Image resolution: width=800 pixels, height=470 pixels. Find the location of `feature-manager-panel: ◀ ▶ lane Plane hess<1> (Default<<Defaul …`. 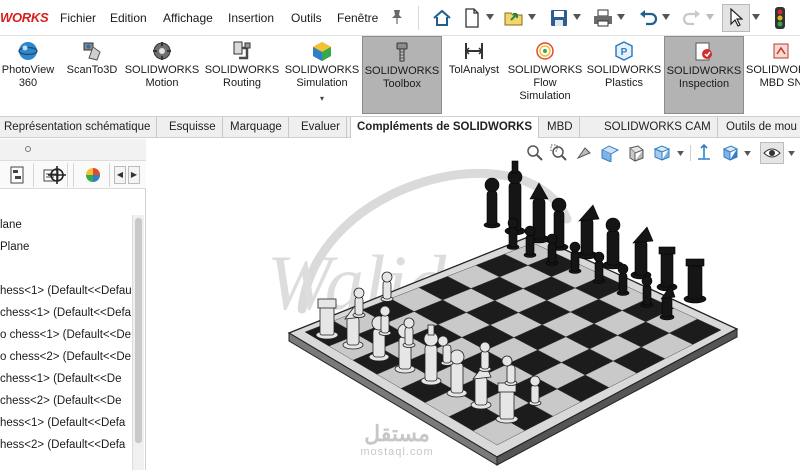

feature-manager-panel: ◀ ▶ lane Plane hess<1> (Default<<Defaul … is located at coordinates (73, 304).